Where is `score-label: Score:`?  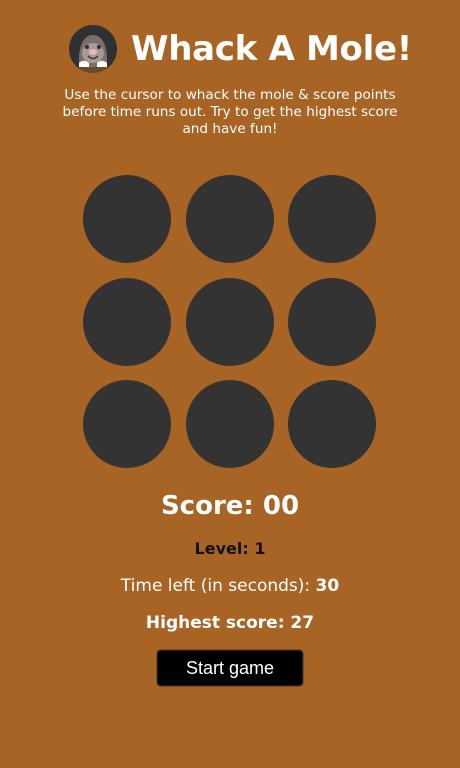
score-label: Score: is located at coordinates (207, 506).